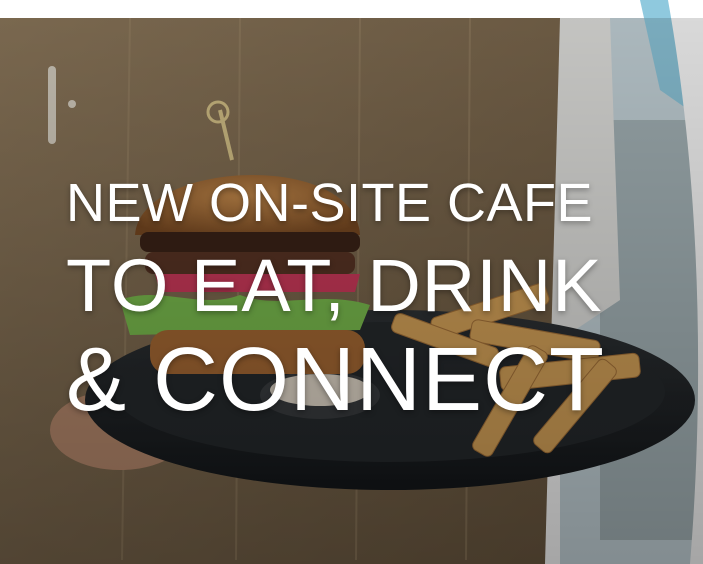  I want to click on headline-line-1: NEW ON-SITE CAFE, so click(330, 203).